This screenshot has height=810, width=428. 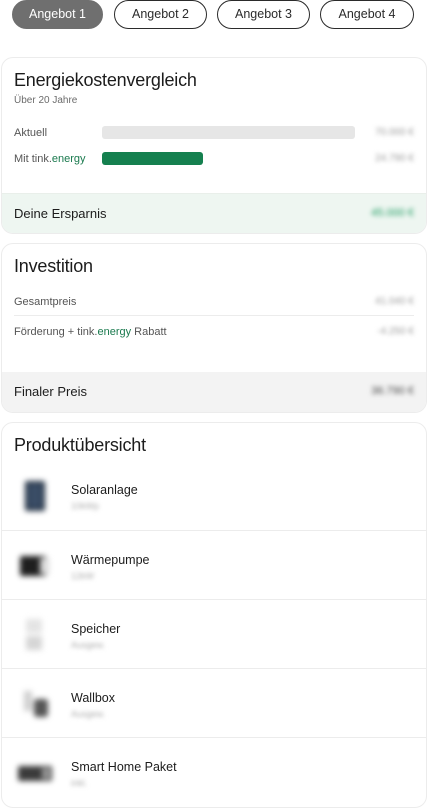 I want to click on tab-angebot-4: Angebot 4, so click(x=367, y=14).